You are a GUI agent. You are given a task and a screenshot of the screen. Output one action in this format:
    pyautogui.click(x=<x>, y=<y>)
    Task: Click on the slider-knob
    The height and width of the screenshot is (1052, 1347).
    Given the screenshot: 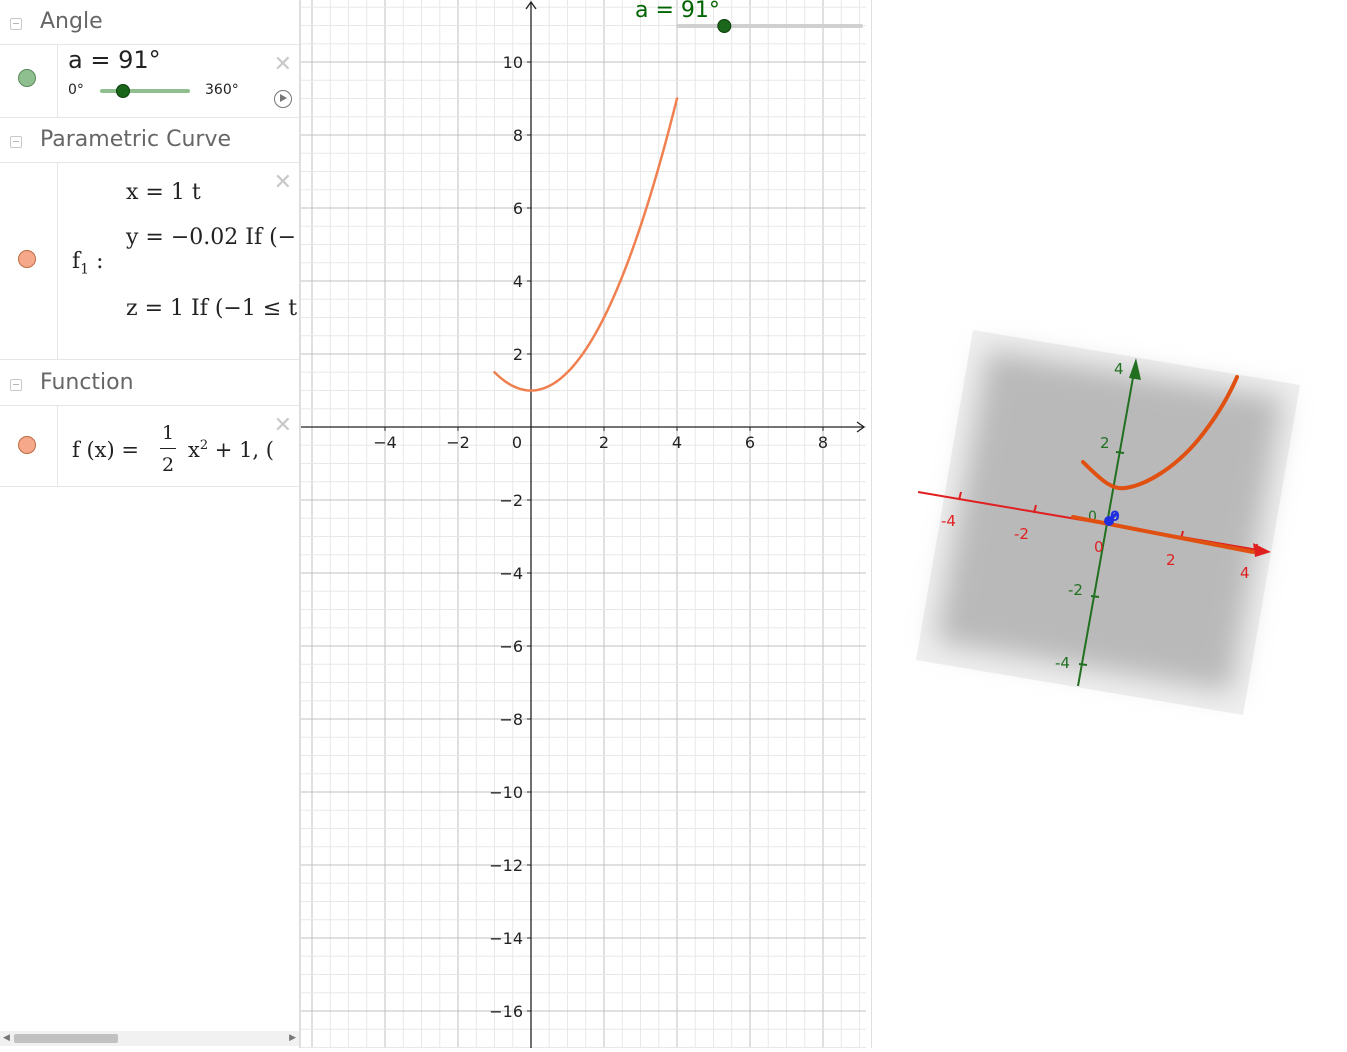 What is the action you would take?
    pyautogui.click(x=122, y=91)
    